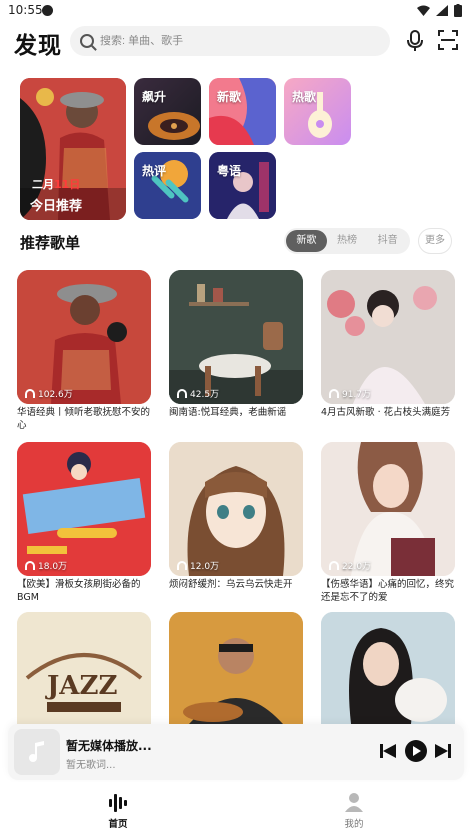 The image size is (472, 839). Describe the element at coordinates (79, 591) in the screenshot. I see `playlist-title: 【欧美】滑板女孩刷街必备的BGM` at that location.